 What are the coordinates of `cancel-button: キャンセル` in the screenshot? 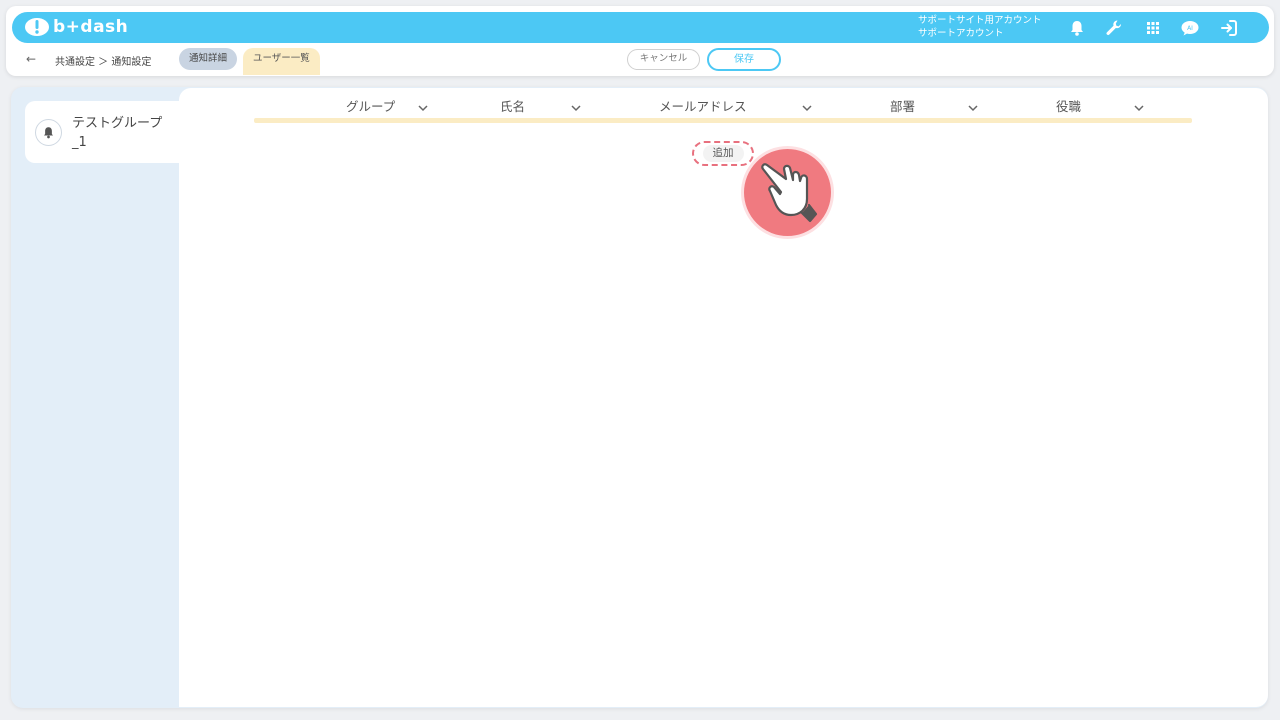 It's located at (663, 59).